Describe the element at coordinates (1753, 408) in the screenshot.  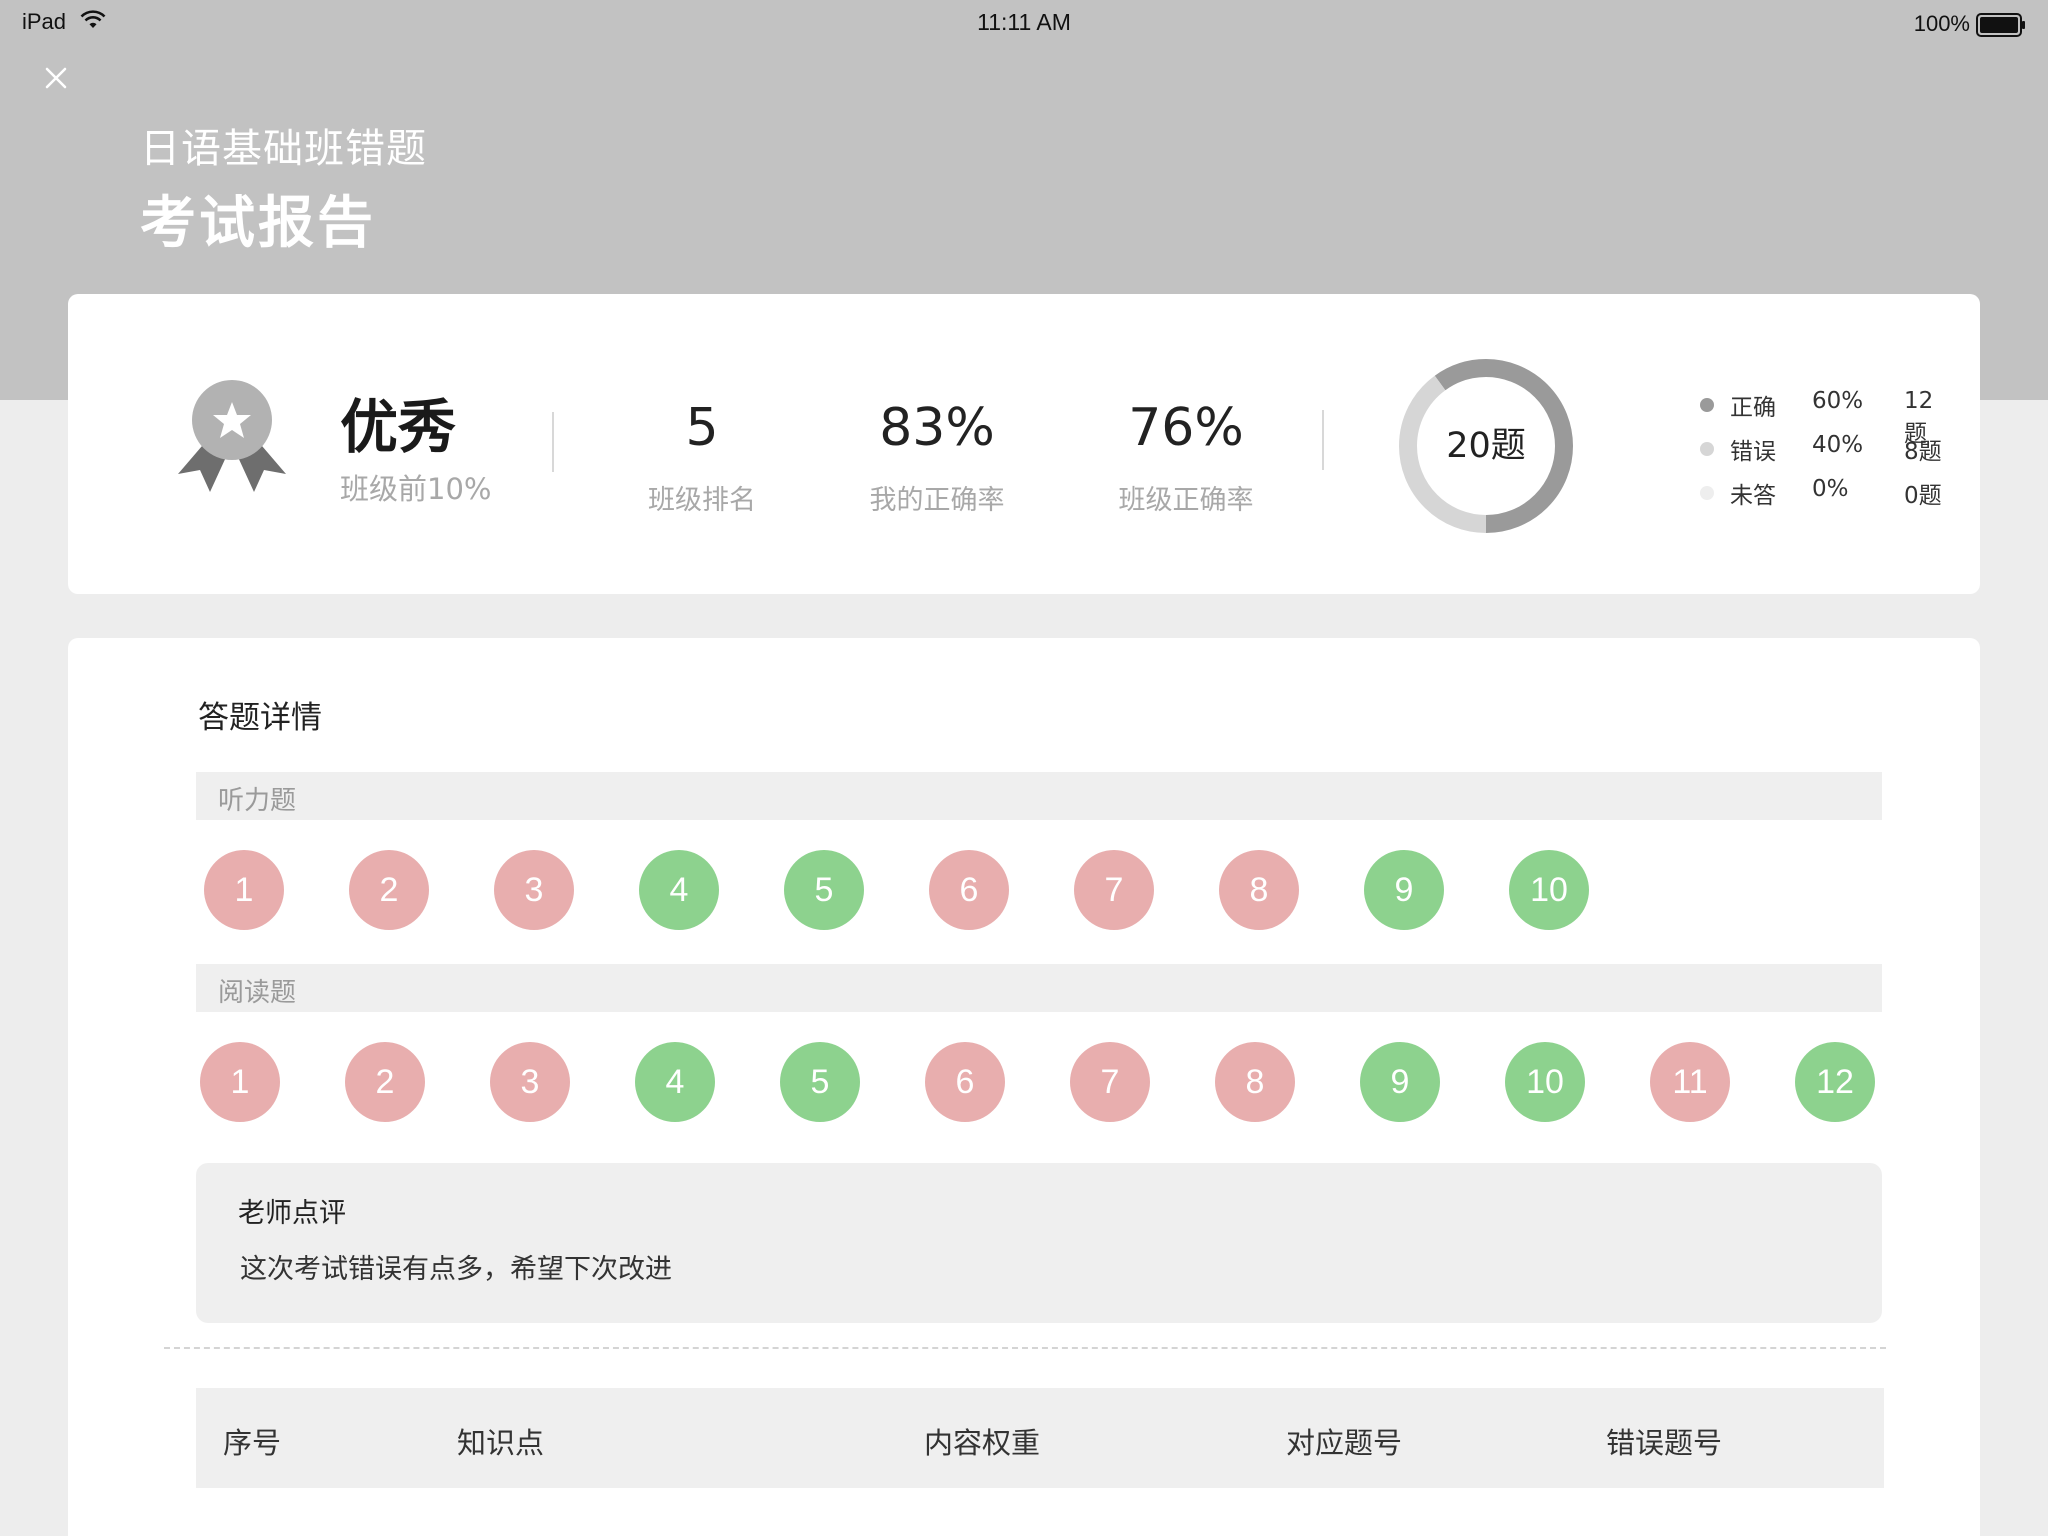
I see `legend-name: 正确` at that location.